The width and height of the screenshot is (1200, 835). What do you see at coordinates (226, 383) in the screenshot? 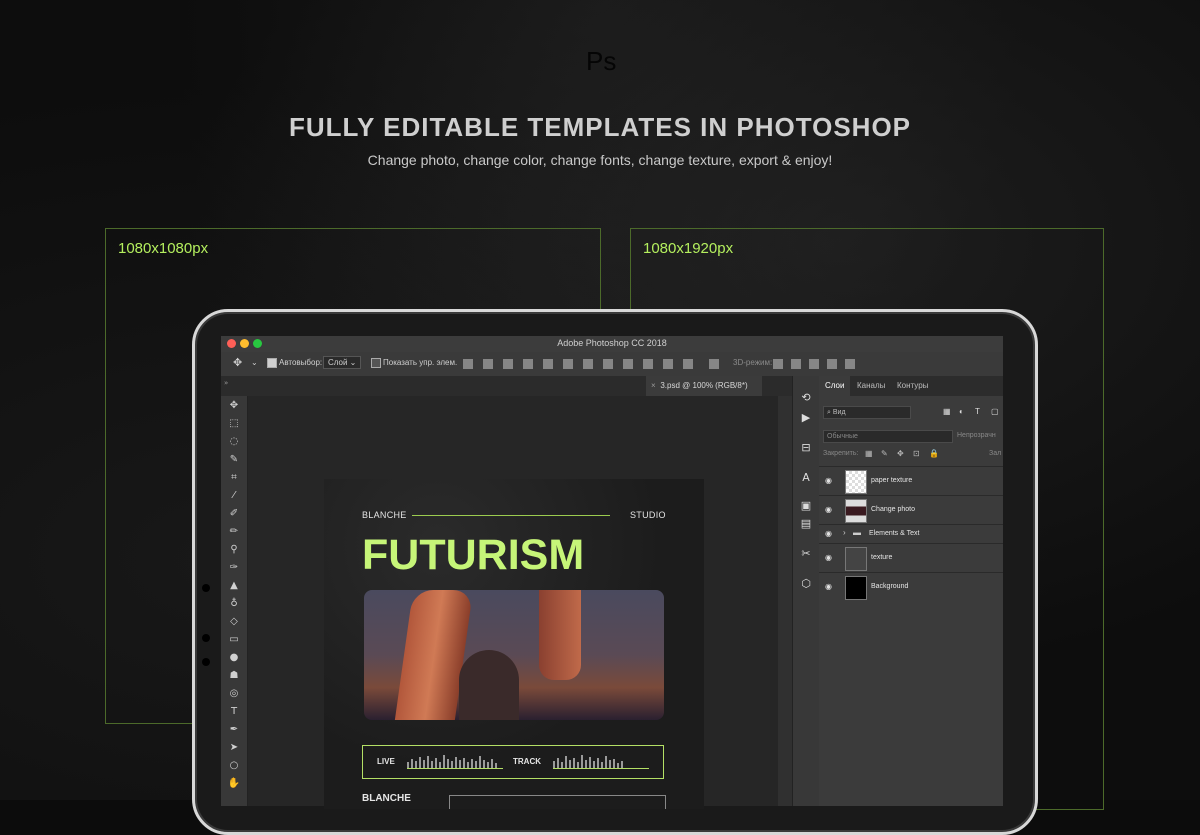
I see `collapse-panels-icon: »` at bounding box center [226, 383].